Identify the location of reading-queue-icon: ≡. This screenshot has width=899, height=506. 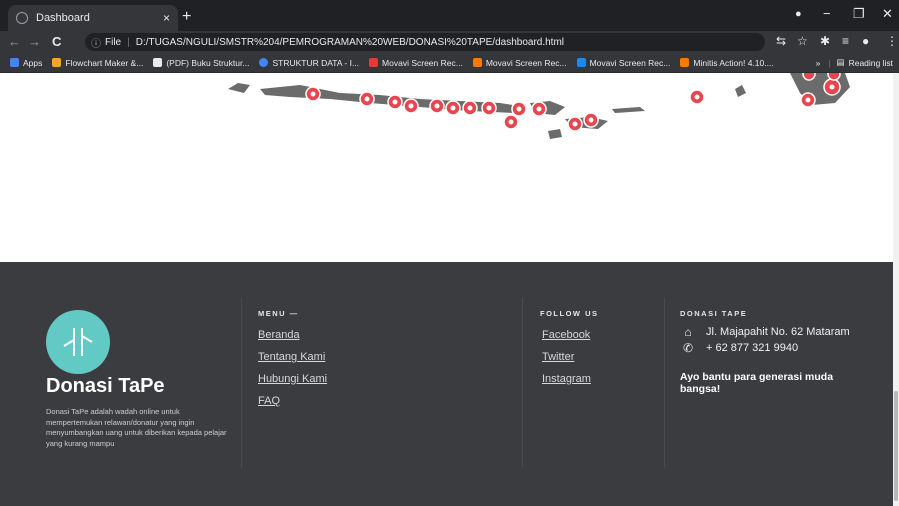
(845, 41).